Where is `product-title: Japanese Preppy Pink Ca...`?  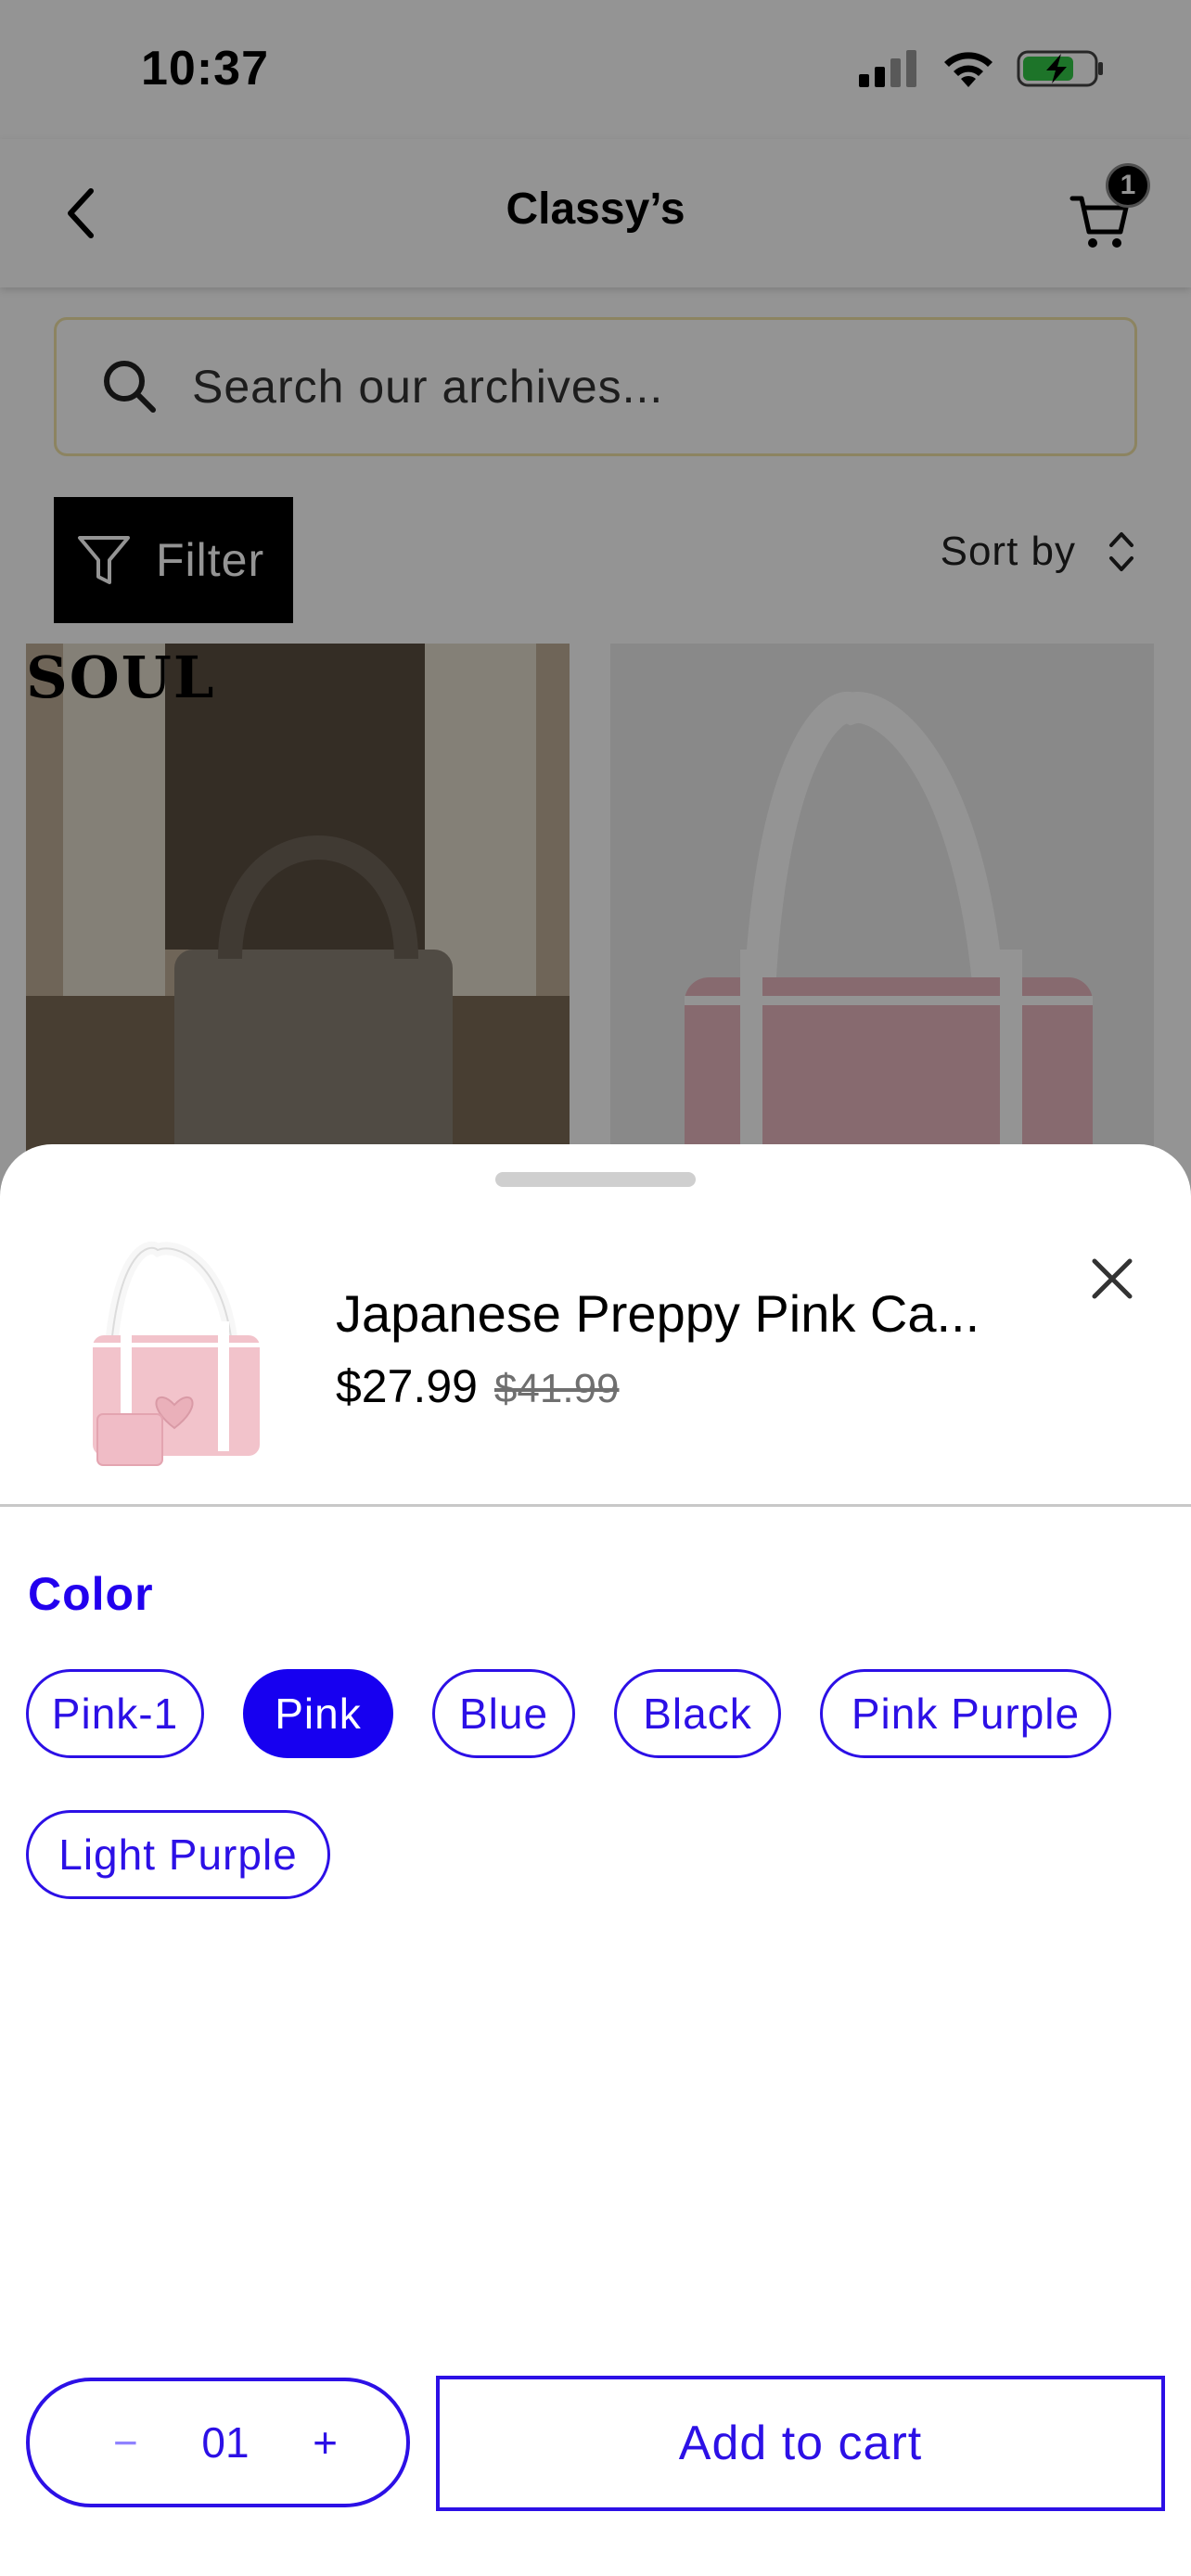 product-title: Japanese Preppy Pink Ca... is located at coordinates (658, 1313).